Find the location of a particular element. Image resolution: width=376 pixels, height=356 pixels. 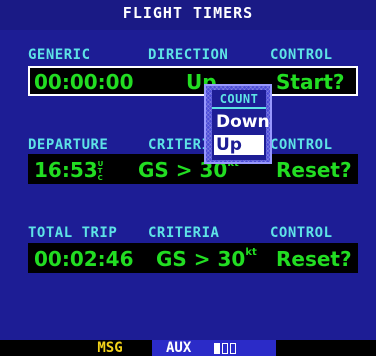

page-title: FLIGHT TIMERS is located at coordinates (188, 15).